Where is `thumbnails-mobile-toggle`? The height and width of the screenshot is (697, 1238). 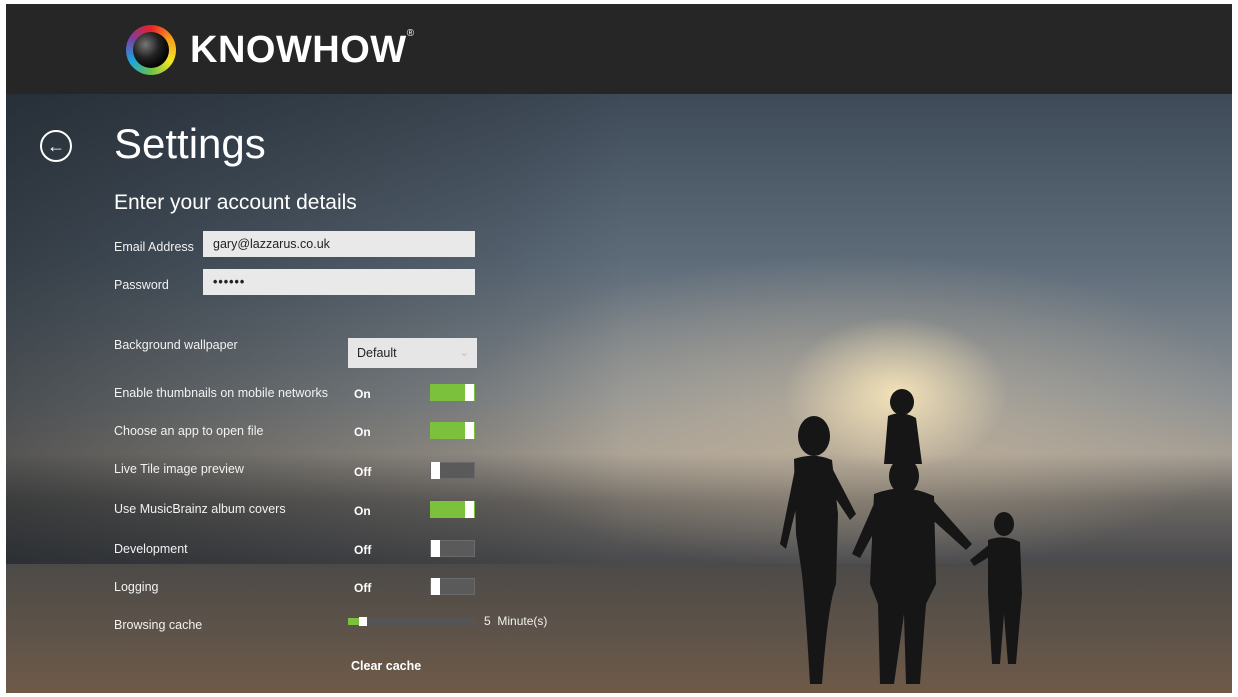
thumbnails-mobile-toggle is located at coordinates (452, 392).